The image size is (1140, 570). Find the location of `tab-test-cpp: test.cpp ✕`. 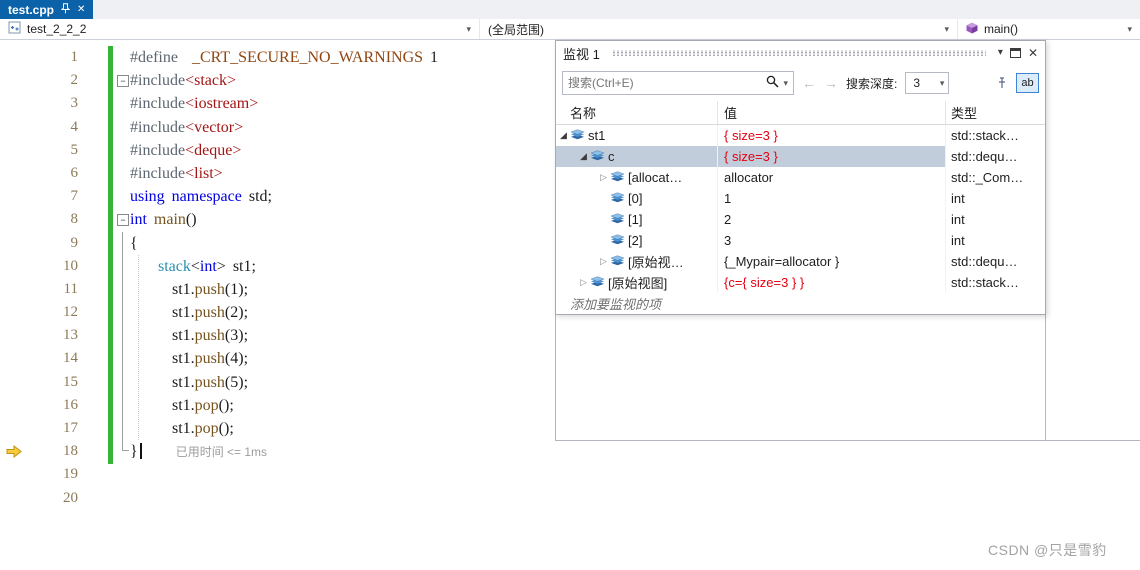

tab-test-cpp: test.cpp ✕ is located at coordinates (47, 9).